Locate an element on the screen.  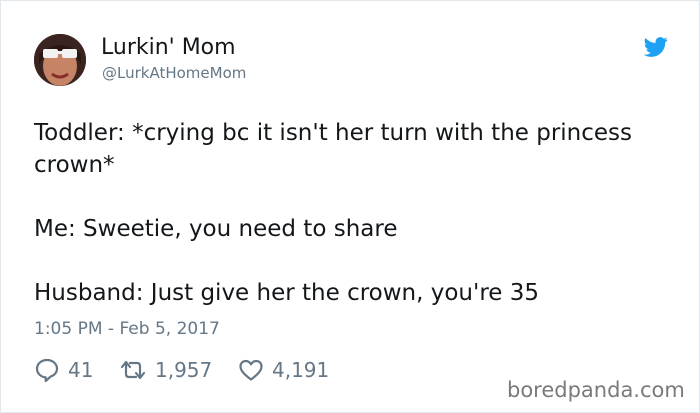
tweet-timestamp: 1:05 PM - Feb 5, 2017 is located at coordinates (127, 329).